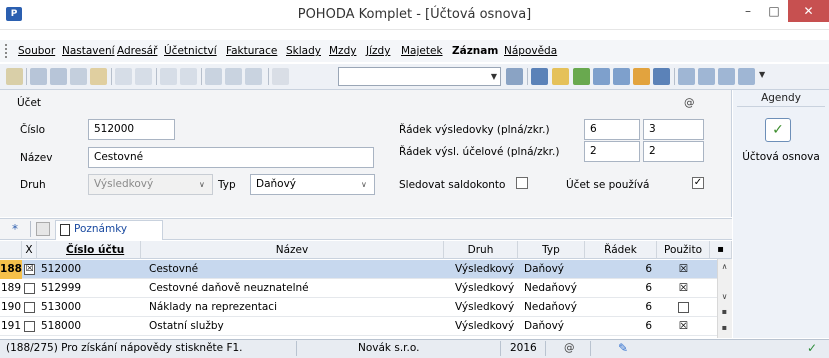  What do you see at coordinates (168, 76) in the screenshot?
I see `toolbar-back-icon` at bounding box center [168, 76].